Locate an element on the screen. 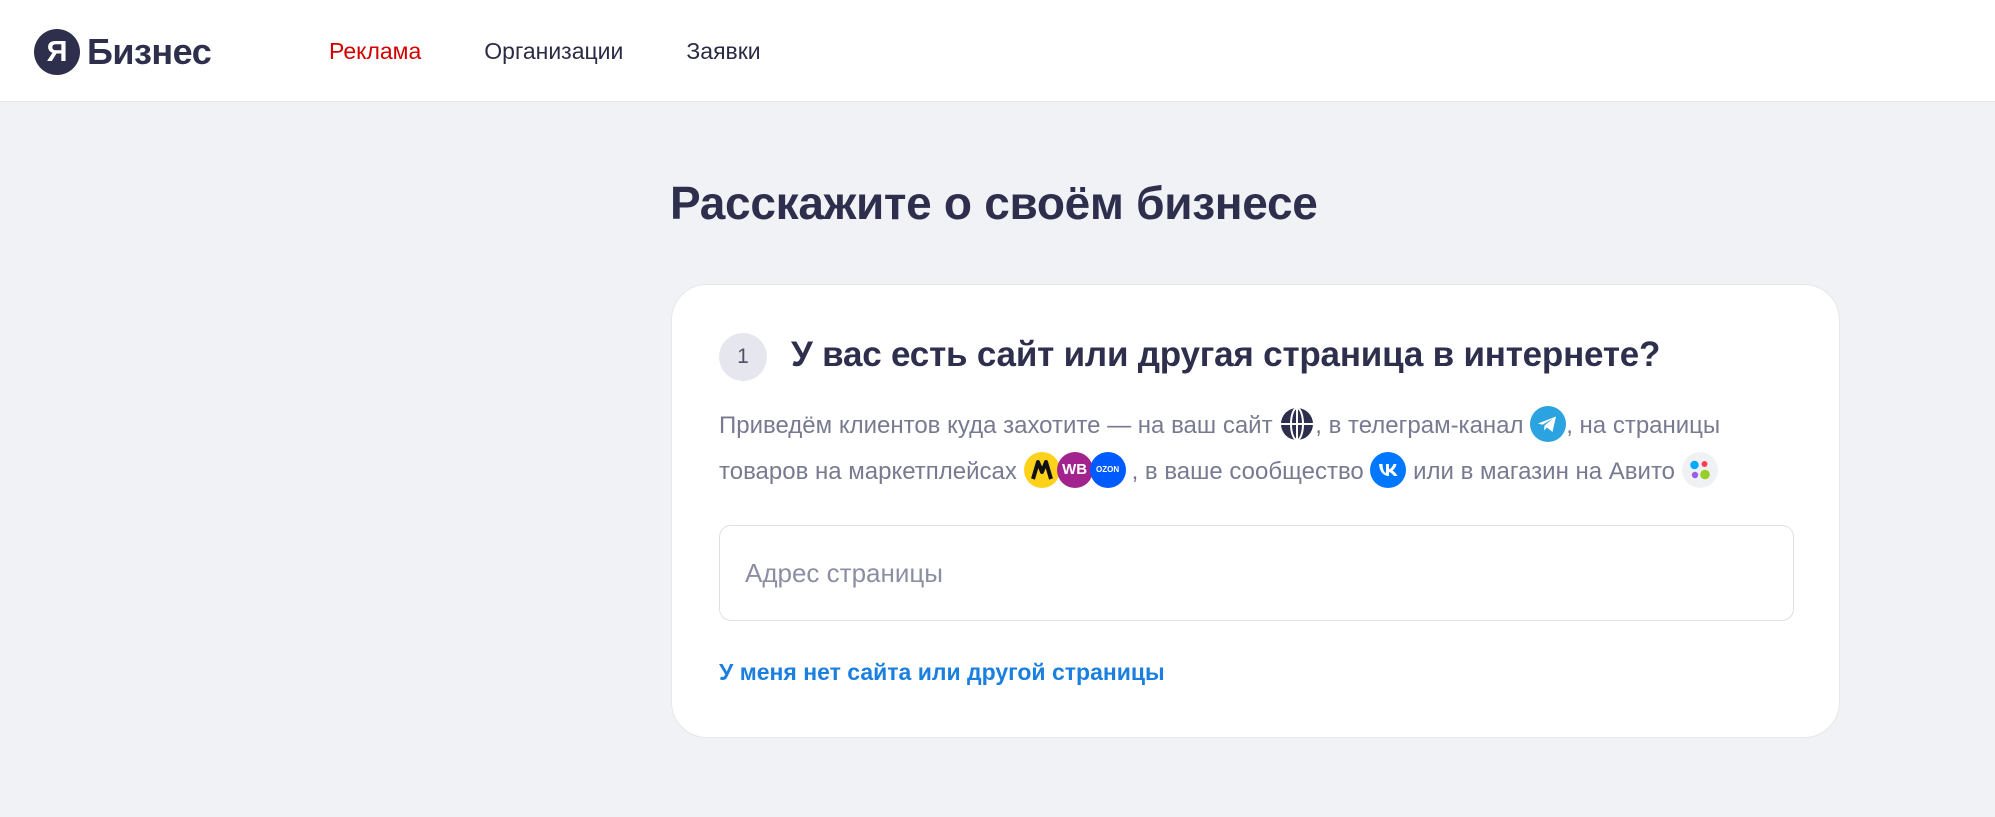  main-nav: Реклама Организации Заявки is located at coordinates (576, 51).